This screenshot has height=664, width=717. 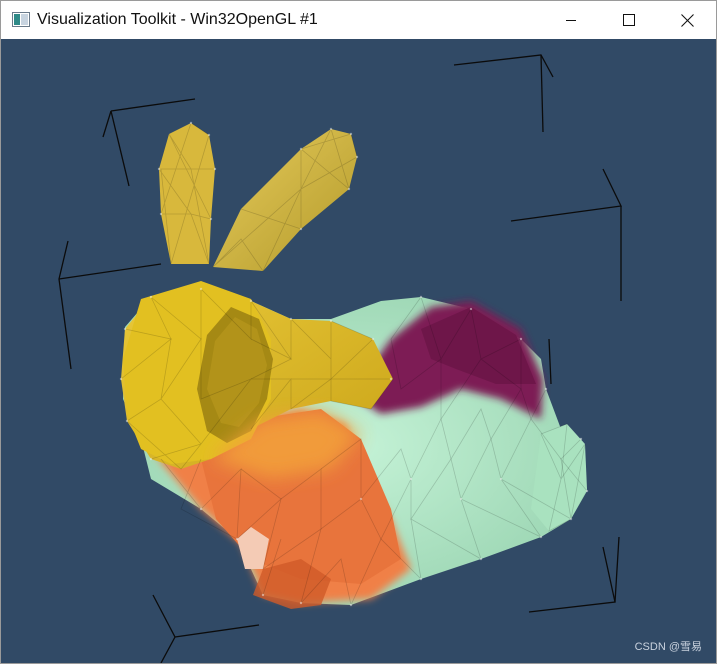 I want to click on minimize-icon, so click(x=571, y=20).